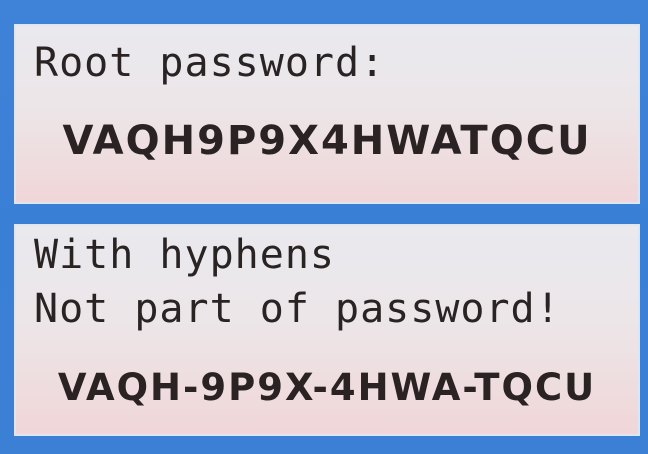 This screenshot has height=454, width=648. What do you see at coordinates (297, 309) in the screenshot?
I see `hyphens-note-line-2: Not part of password!` at bounding box center [297, 309].